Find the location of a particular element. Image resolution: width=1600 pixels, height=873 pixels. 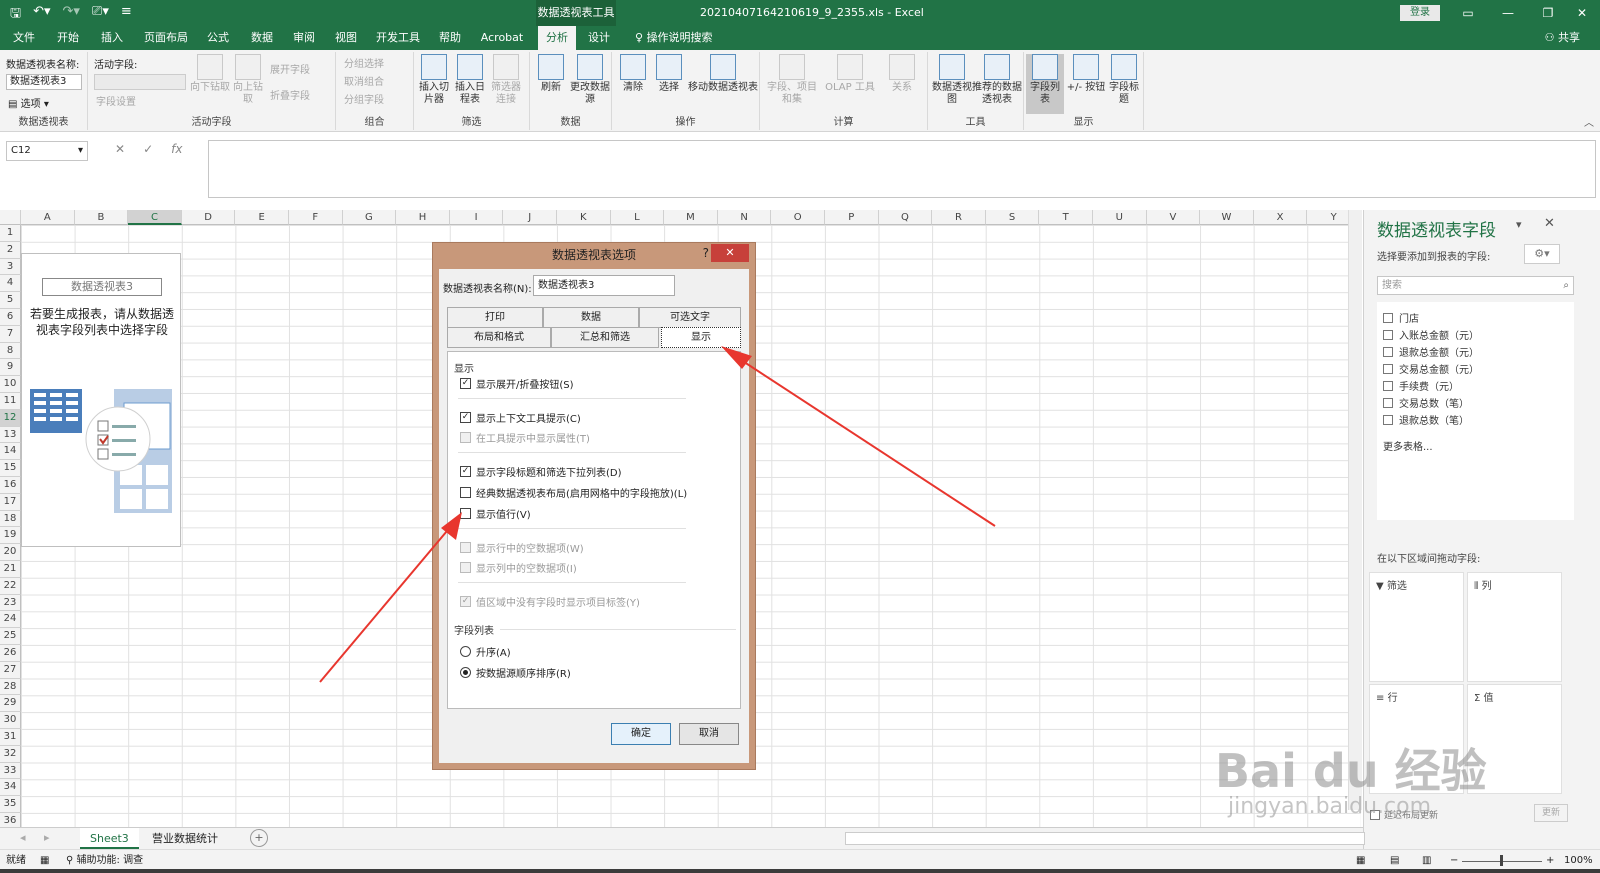

tab-home: 开始 is located at coordinates (68, 38).